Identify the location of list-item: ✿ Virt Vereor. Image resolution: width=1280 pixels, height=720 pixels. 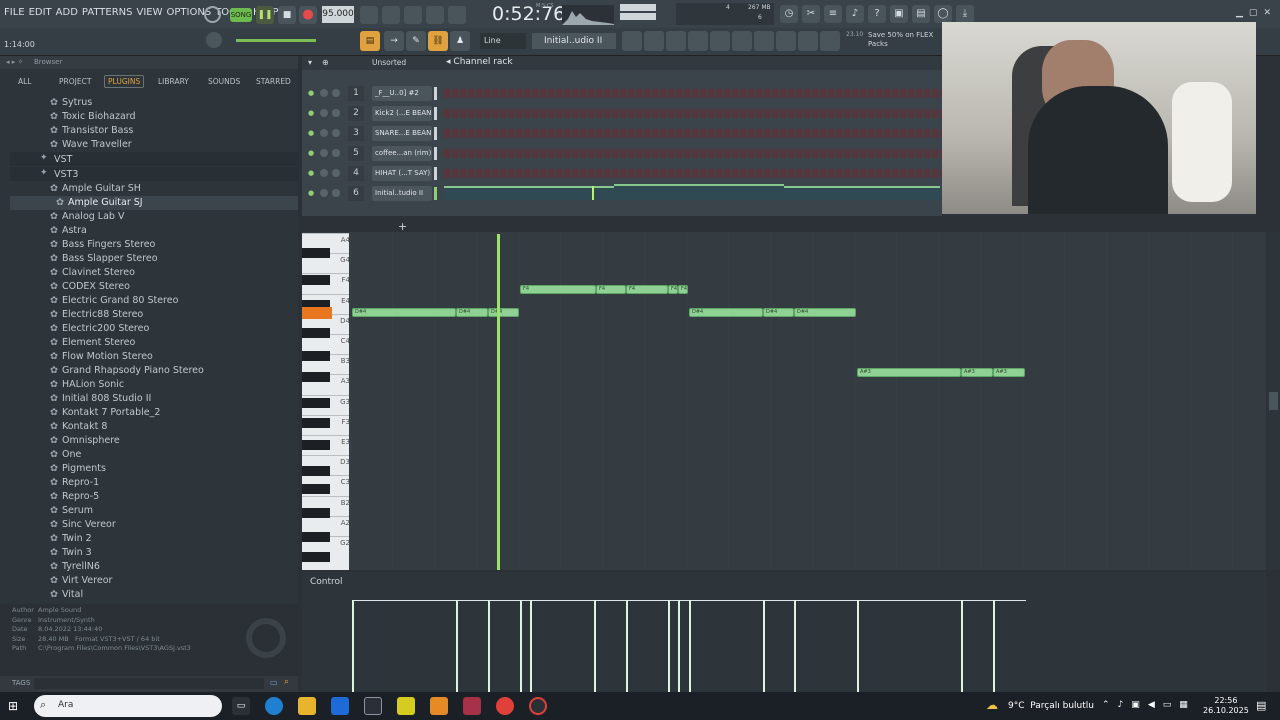
(81, 580).